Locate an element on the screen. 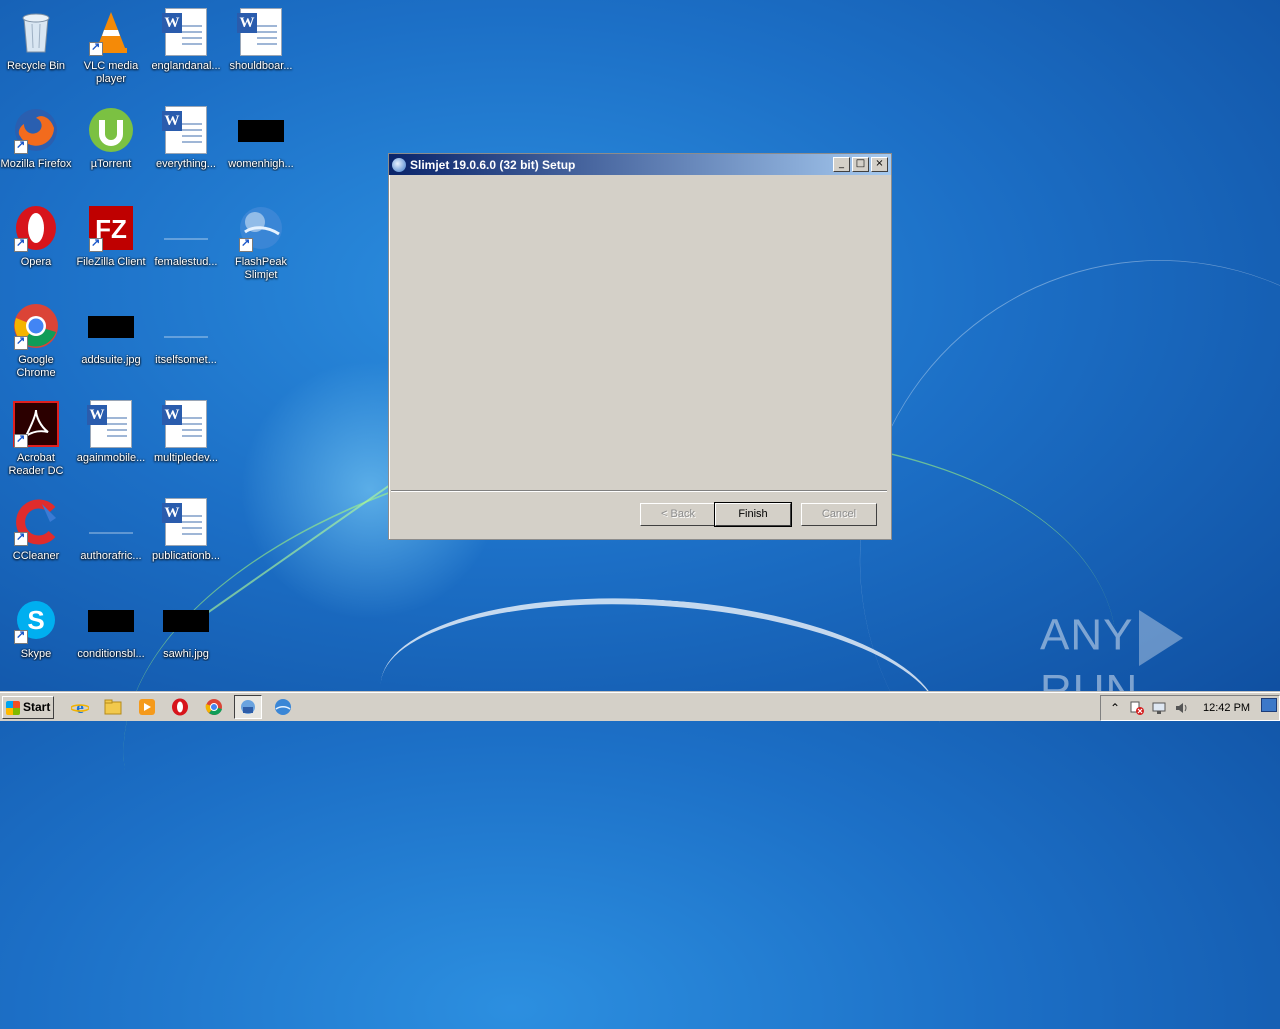  start-button: Start is located at coordinates (28, 707).